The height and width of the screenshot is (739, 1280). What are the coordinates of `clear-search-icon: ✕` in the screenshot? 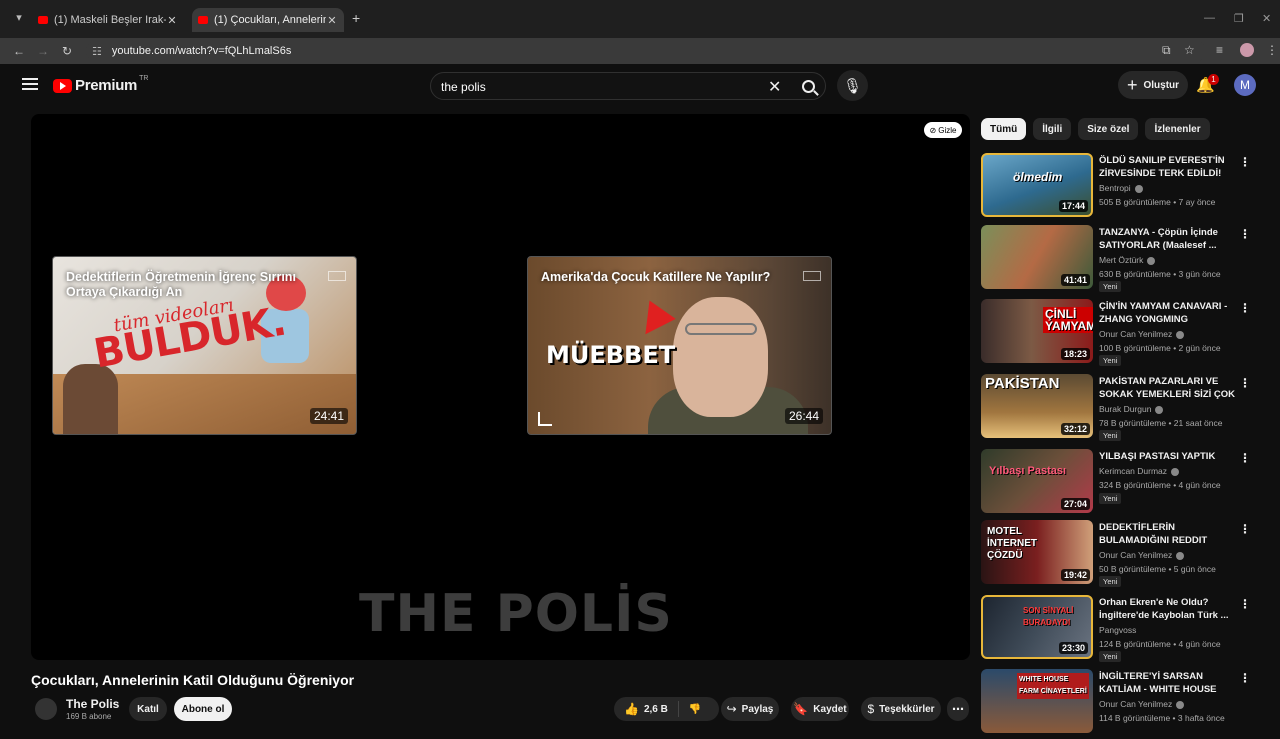 It's located at (774, 87).